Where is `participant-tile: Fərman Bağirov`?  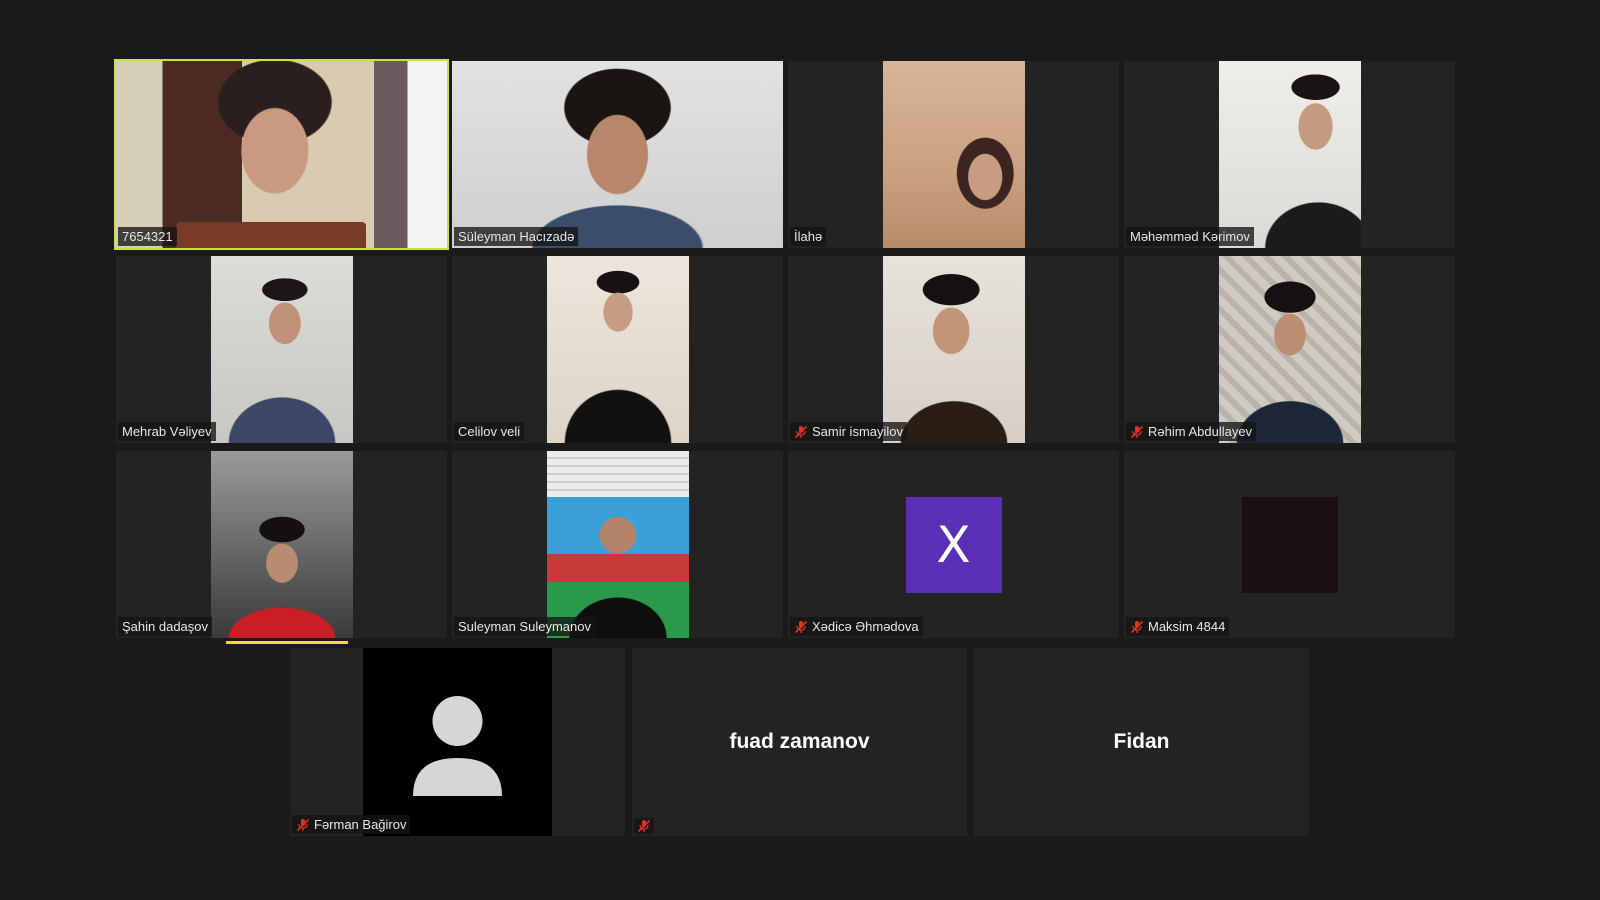
participant-tile: Fərman Bağirov is located at coordinates (457, 742).